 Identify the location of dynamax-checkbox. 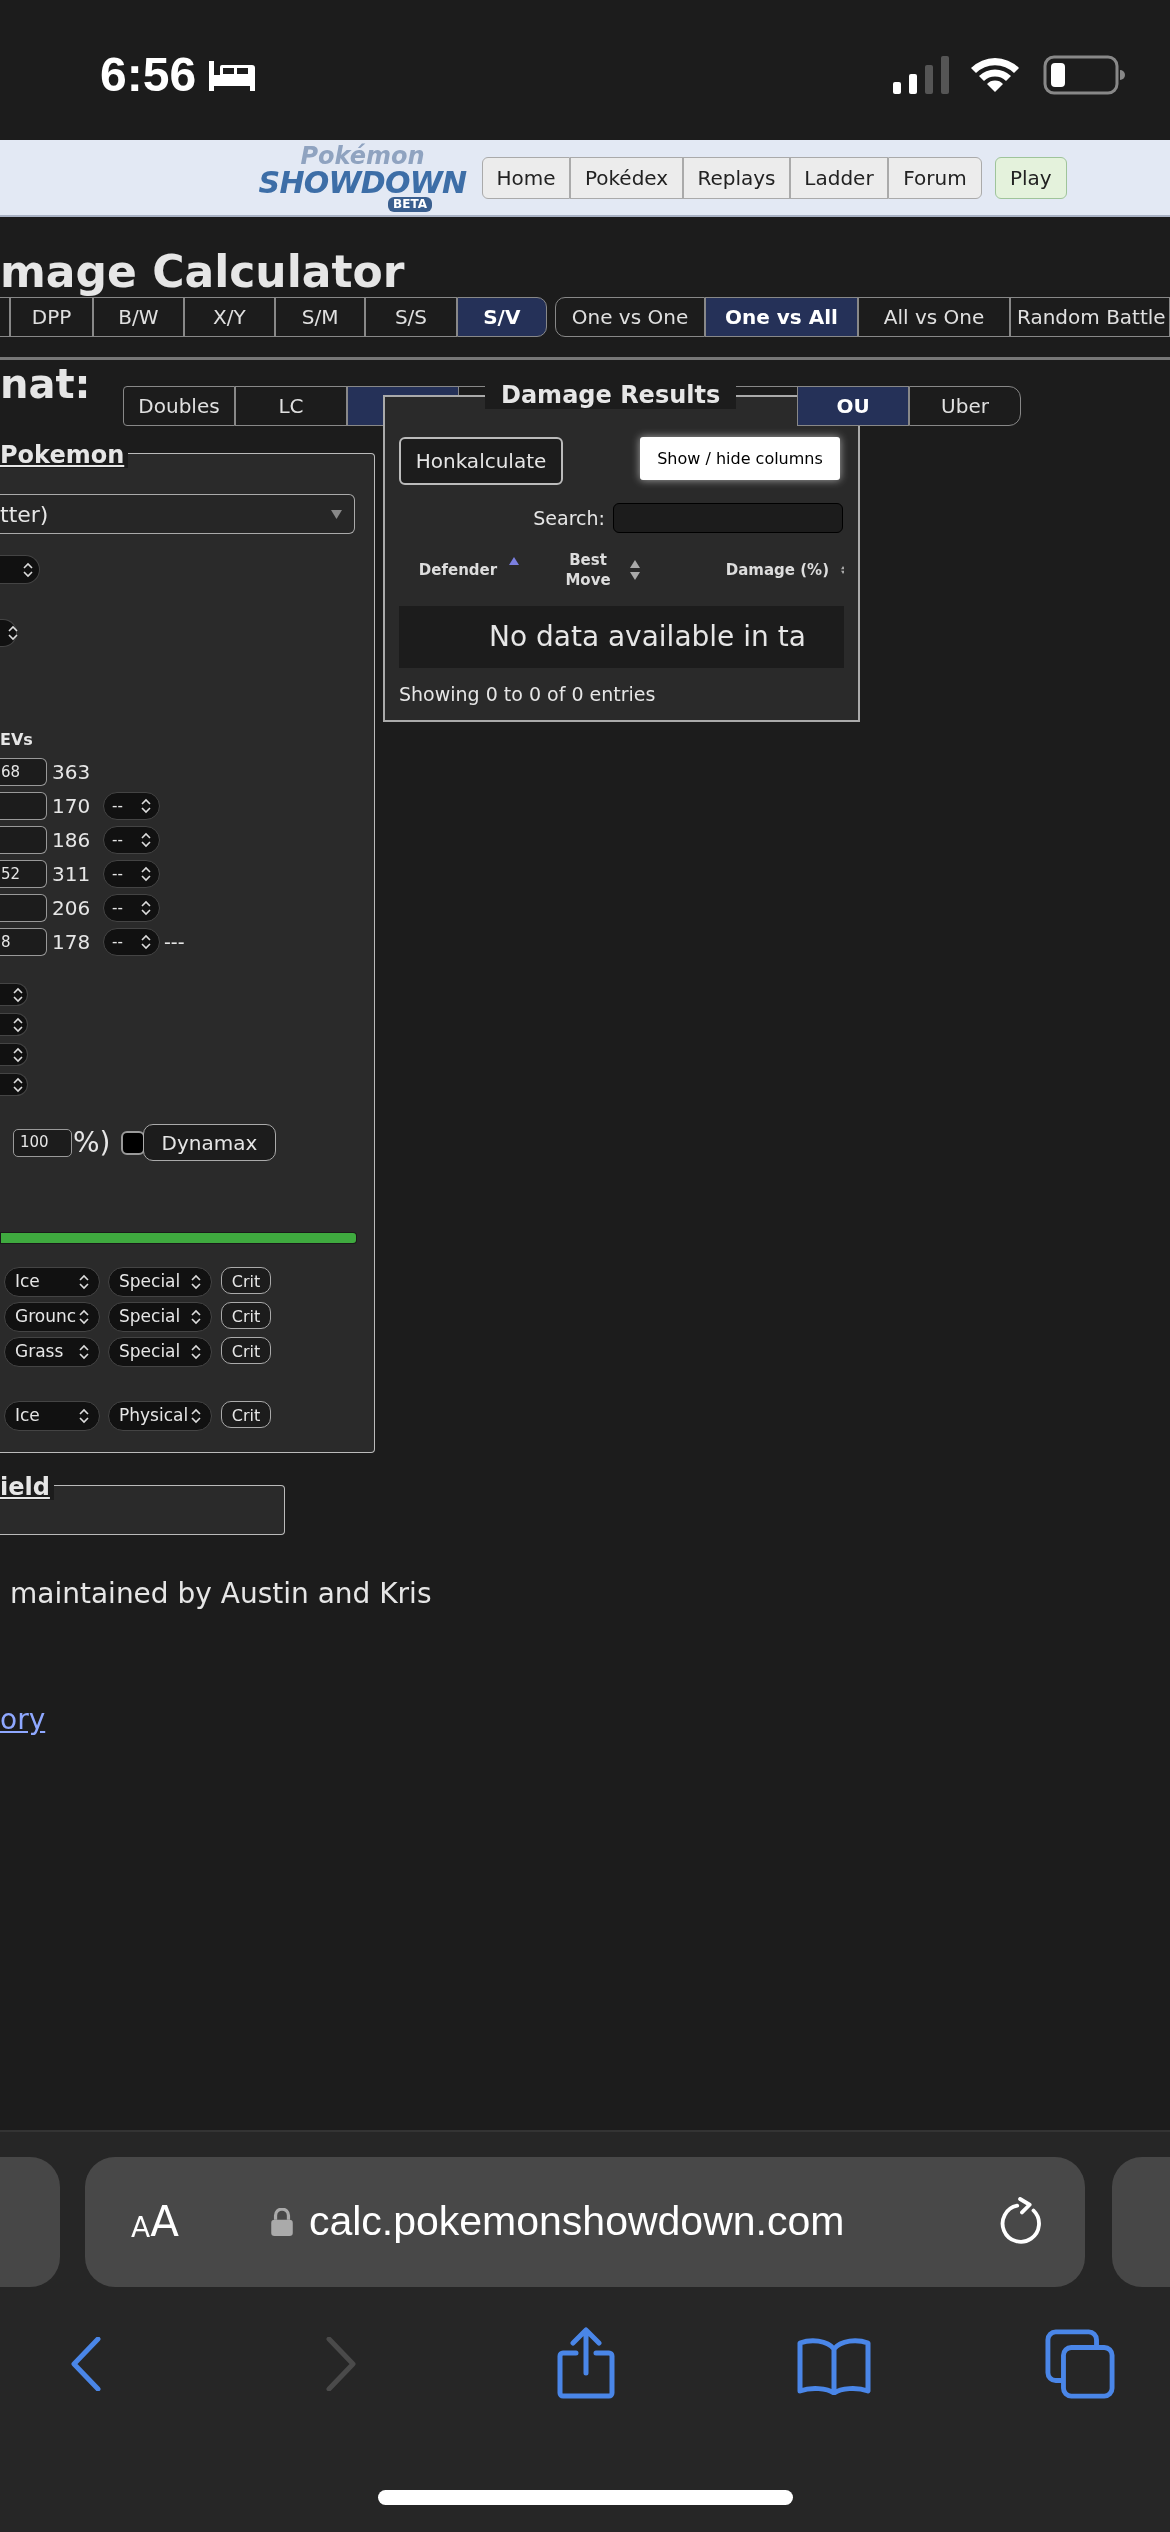
(132, 1142).